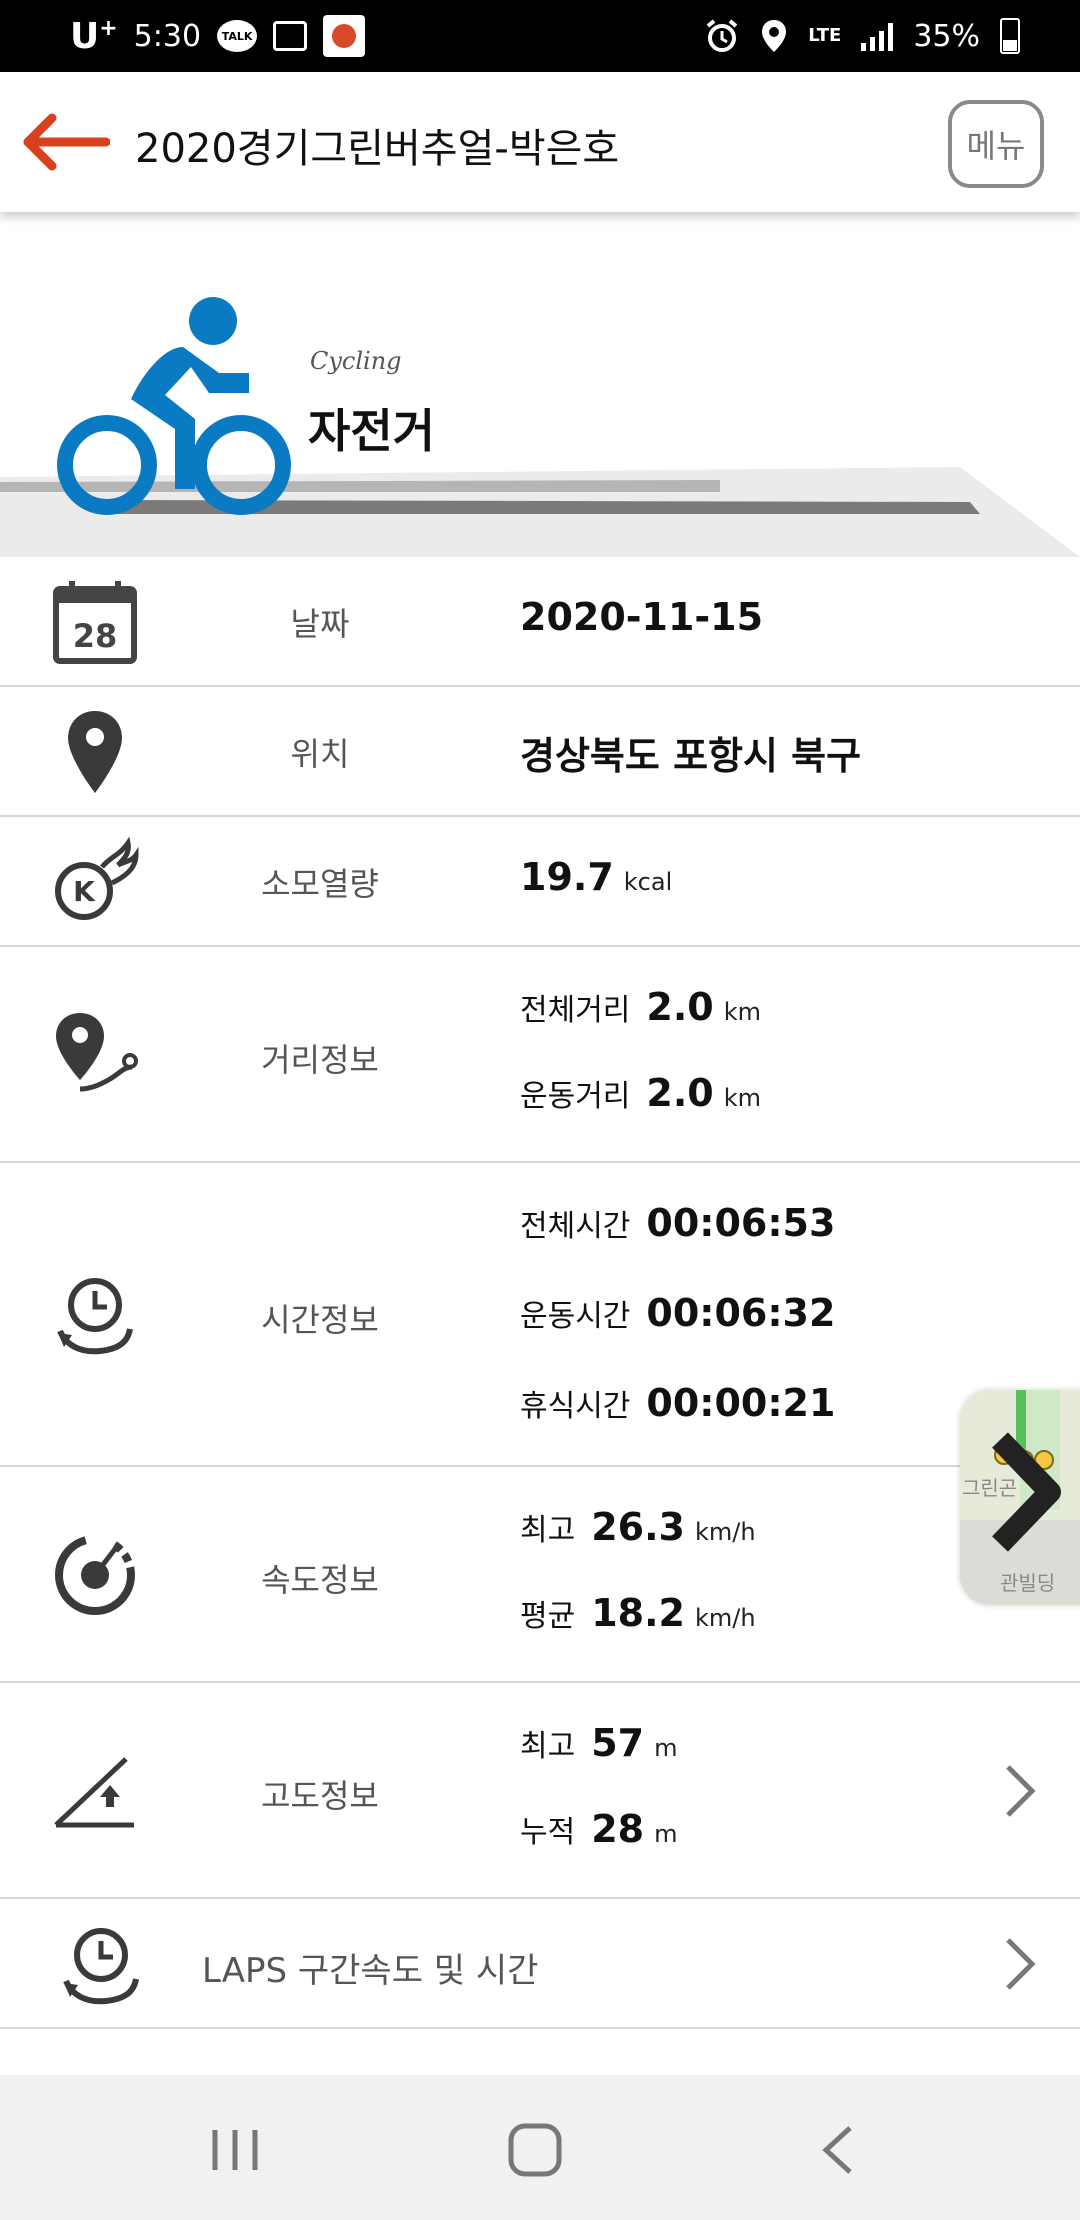 The image size is (1080, 2220). I want to click on system-nav-bar, so click(540, 2147).